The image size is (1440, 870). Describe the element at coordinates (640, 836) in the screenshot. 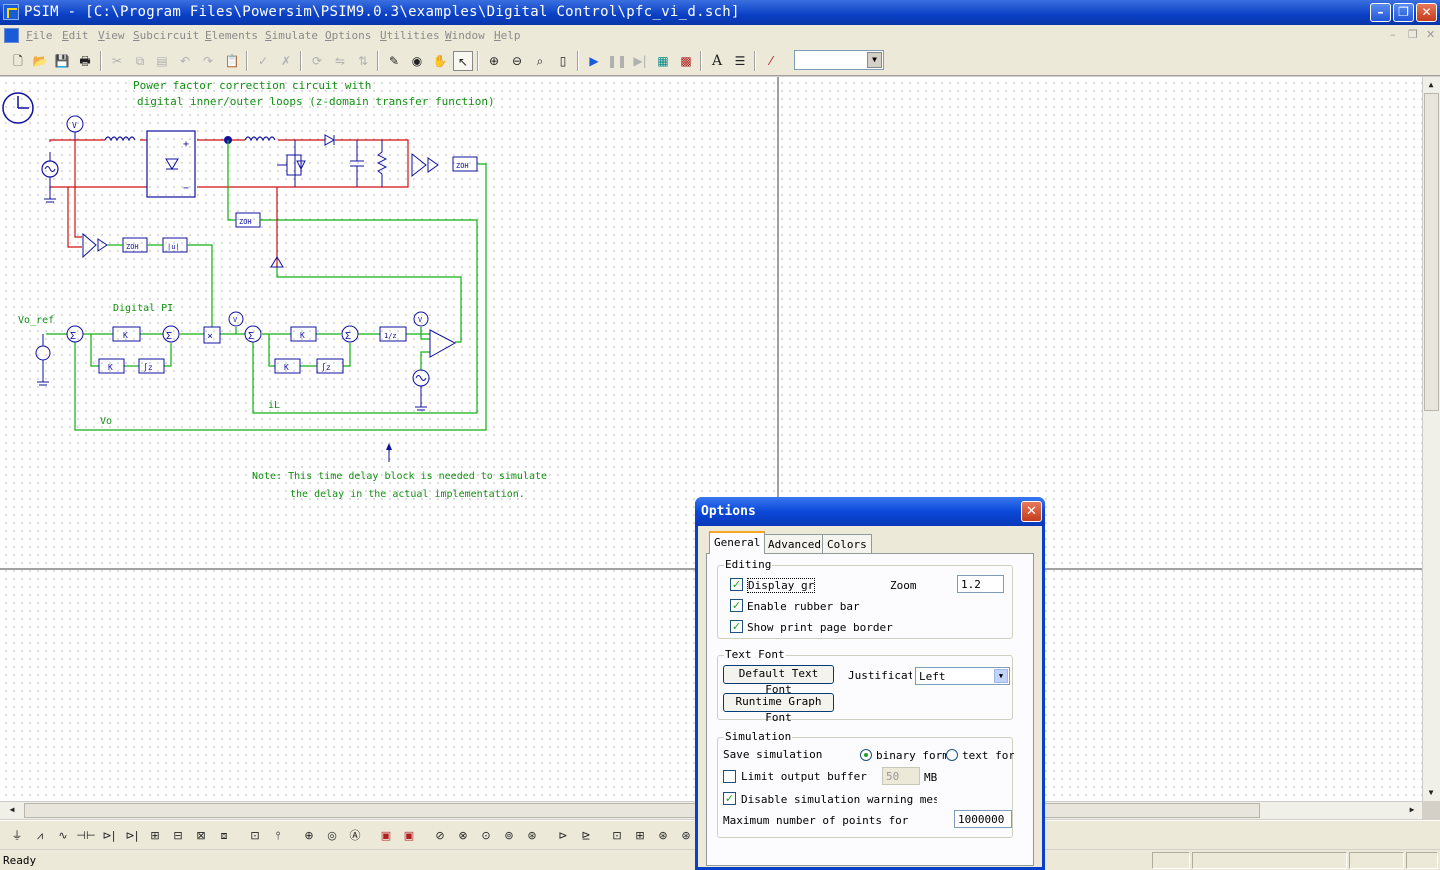

I see `pi-element-icon: ⊞` at that location.